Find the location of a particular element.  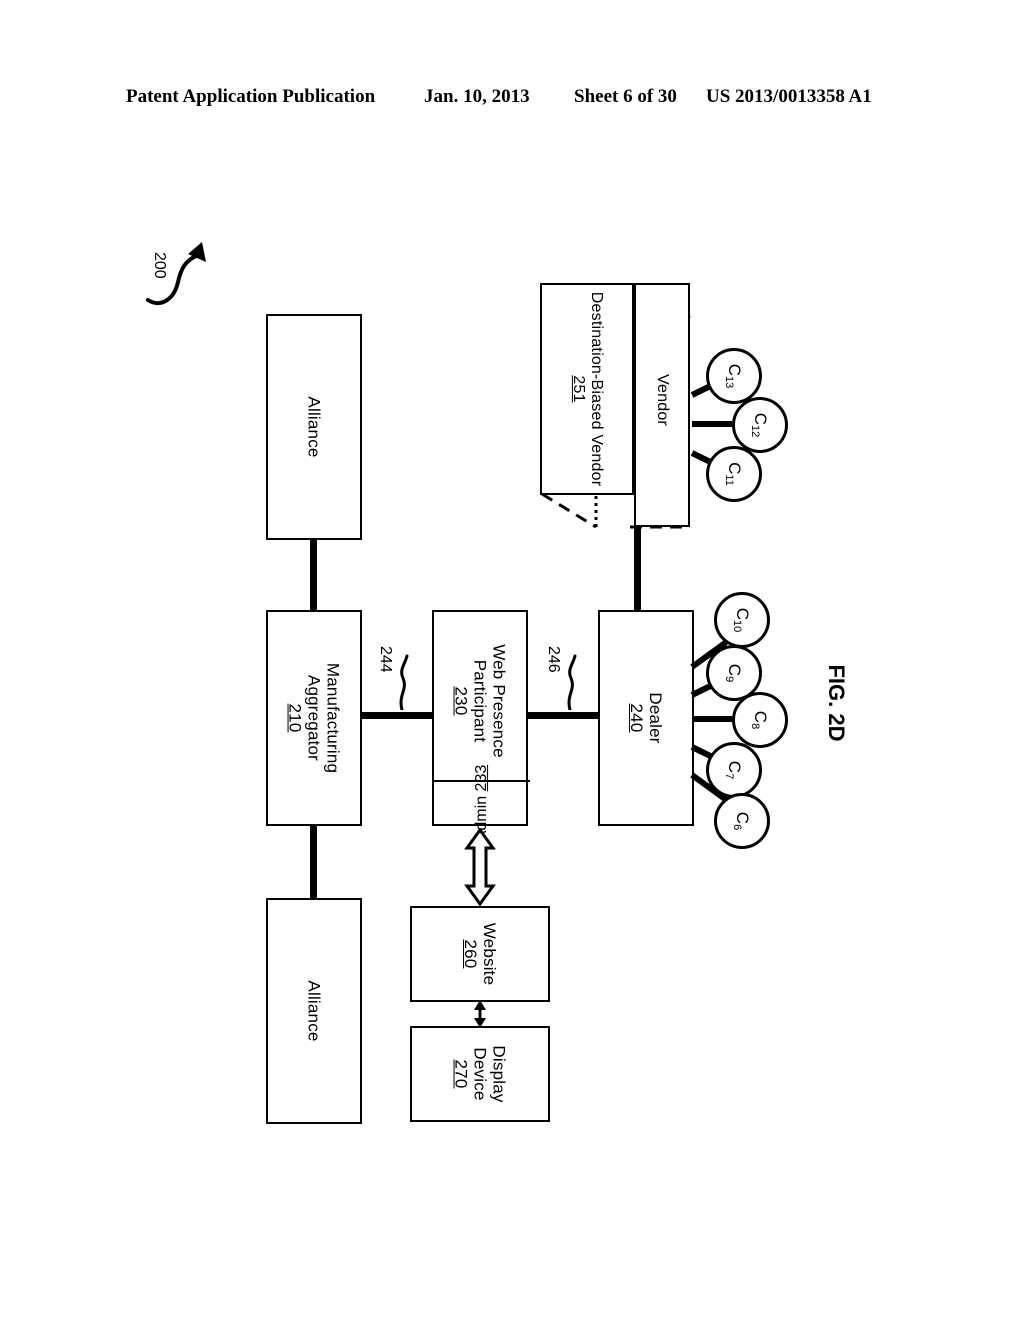

figure-caption-label: FIG. 2D is located at coordinates (836, 703).